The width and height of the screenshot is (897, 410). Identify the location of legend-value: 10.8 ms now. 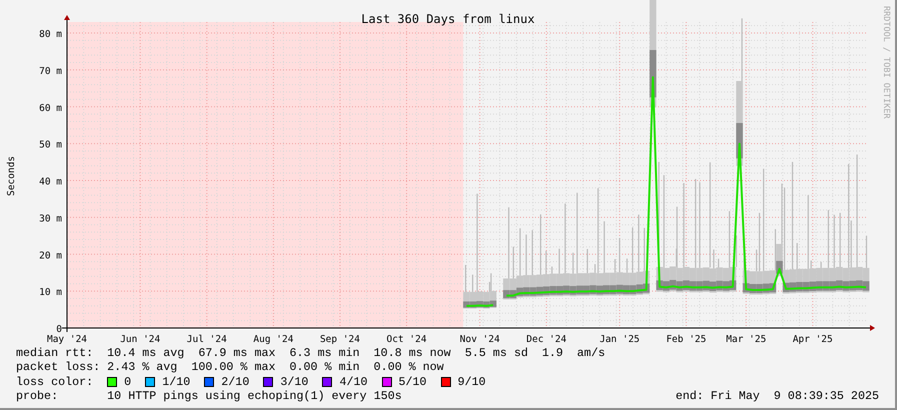
(412, 353).